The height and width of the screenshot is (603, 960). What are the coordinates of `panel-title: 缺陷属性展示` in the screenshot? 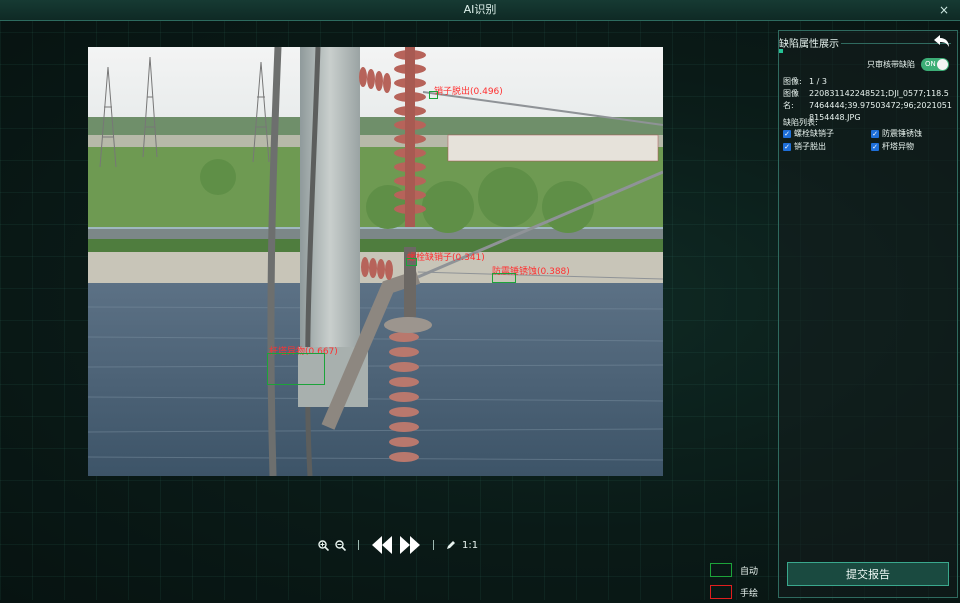 It's located at (809, 44).